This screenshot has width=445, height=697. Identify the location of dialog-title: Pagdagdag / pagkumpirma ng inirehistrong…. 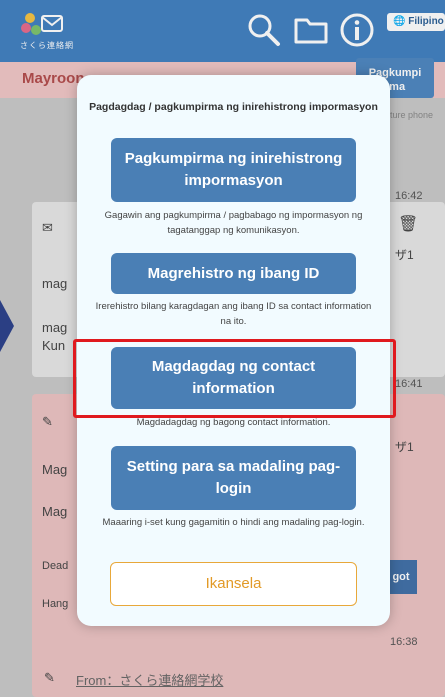
(233, 107).